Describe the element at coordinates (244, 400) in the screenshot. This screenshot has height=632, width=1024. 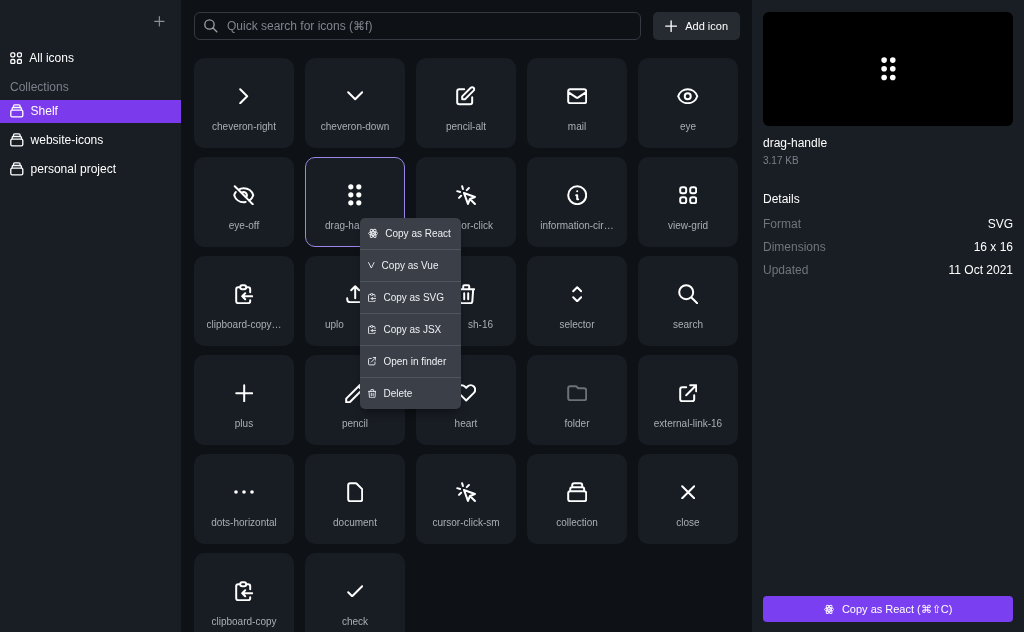
I see `icon-card: plus` at that location.